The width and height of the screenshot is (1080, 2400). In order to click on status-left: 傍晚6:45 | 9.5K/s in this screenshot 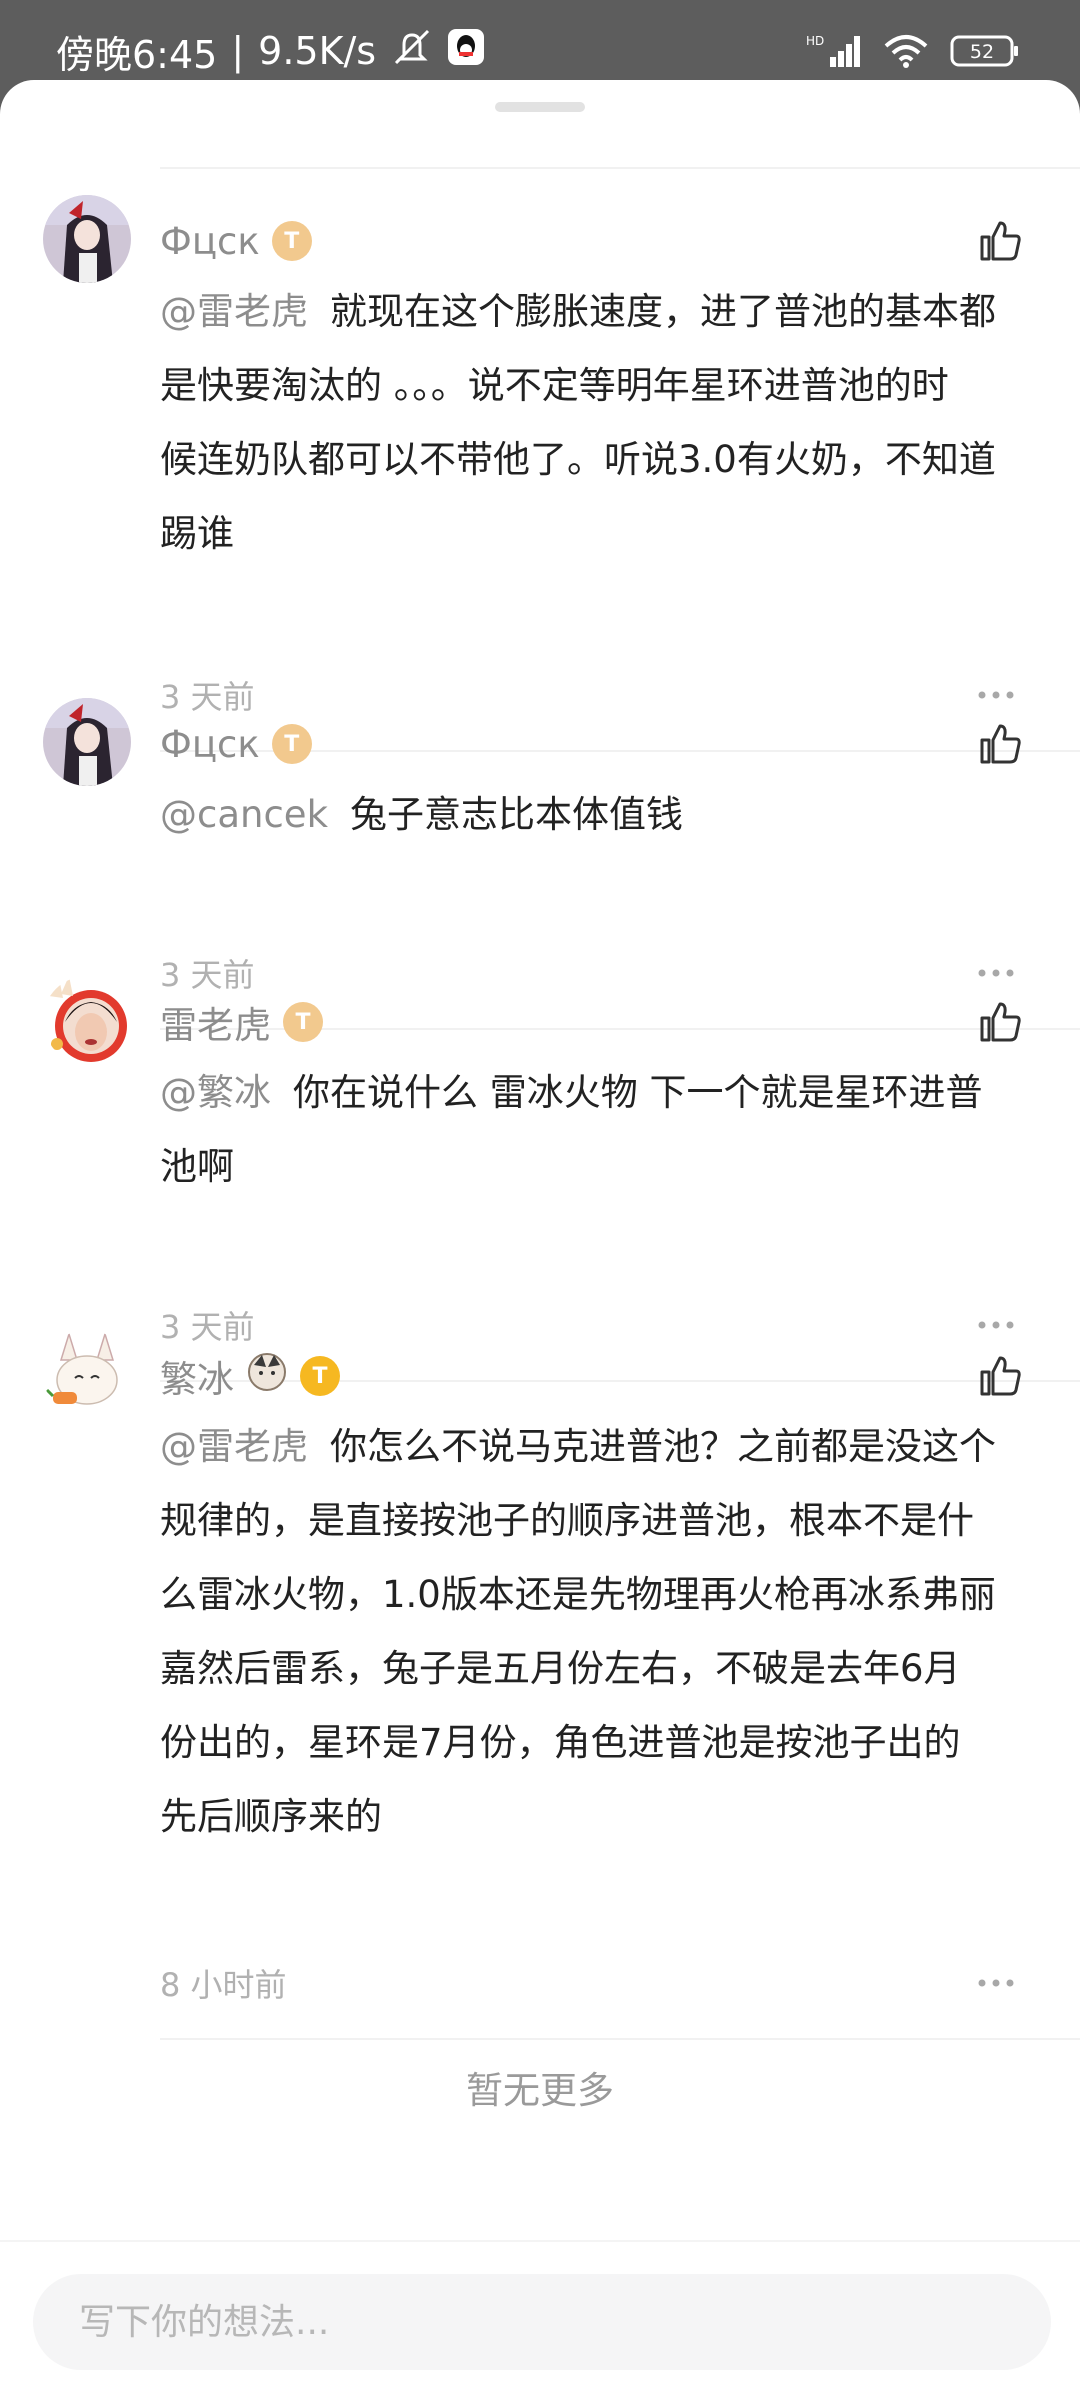, I will do `click(270, 51)`.